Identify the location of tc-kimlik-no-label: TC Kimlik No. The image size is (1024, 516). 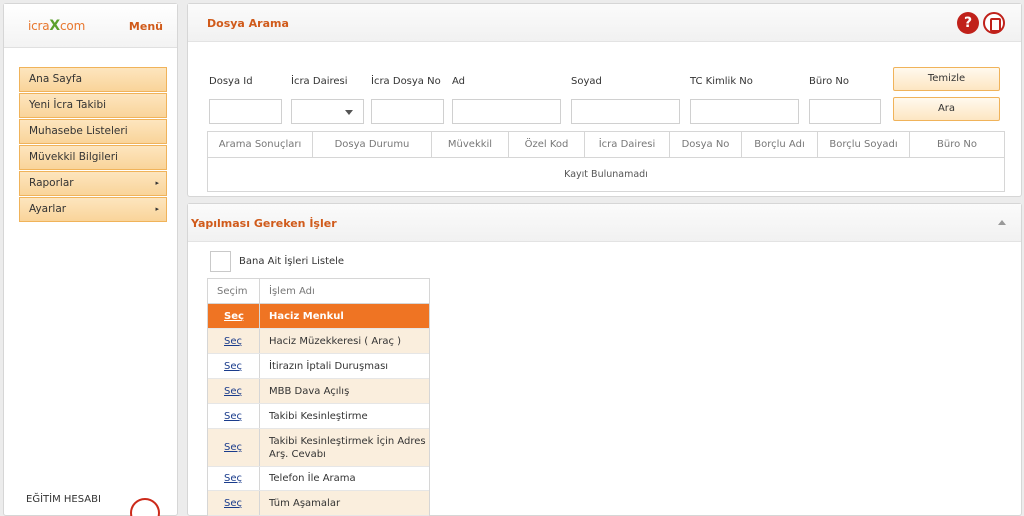
(721, 81).